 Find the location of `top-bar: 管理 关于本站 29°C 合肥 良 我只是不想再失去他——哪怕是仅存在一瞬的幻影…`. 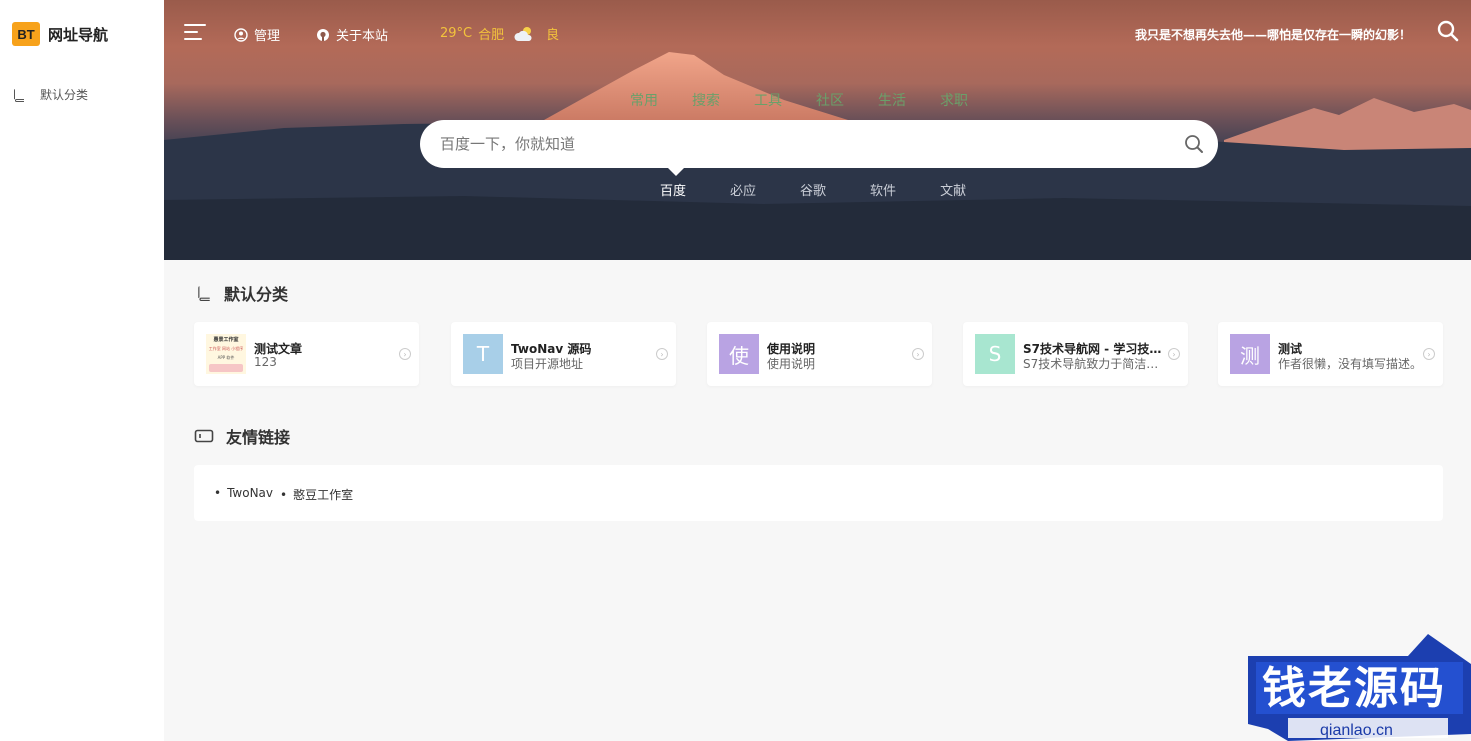

top-bar: 管理 关于本站 29°C 合肥 良 我只是不想再失去他——哪怕是仅存在一瞬的幻影… is located at coordinates (817, 33).